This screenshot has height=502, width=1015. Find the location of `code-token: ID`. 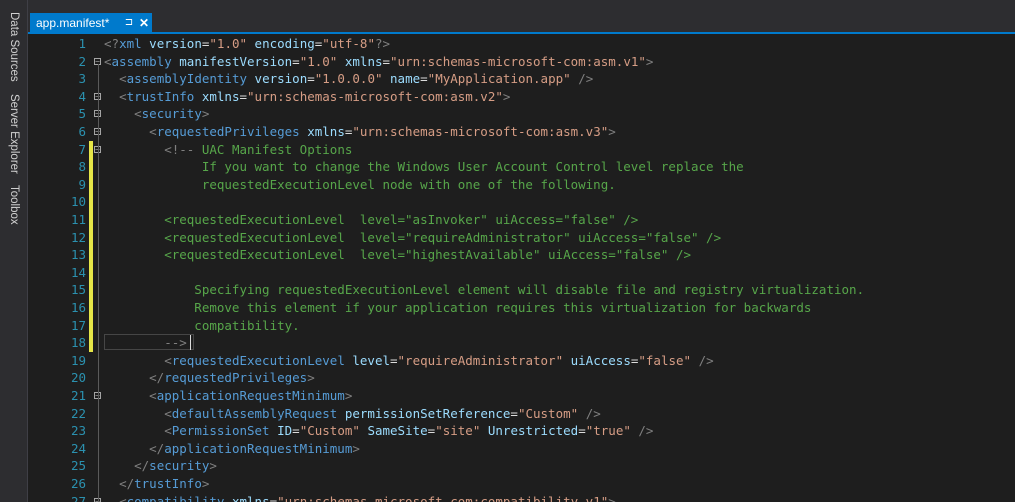

code-token: ID is located at coordinates (281, 431).